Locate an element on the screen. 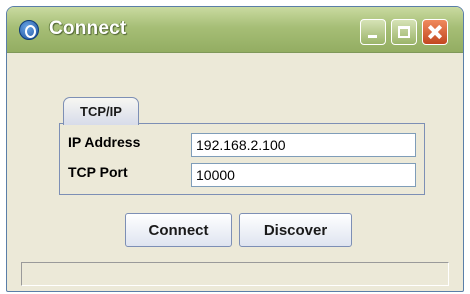 This screenshot has width=470, height=294. minimize-icon is located at coordinates (372, 36).